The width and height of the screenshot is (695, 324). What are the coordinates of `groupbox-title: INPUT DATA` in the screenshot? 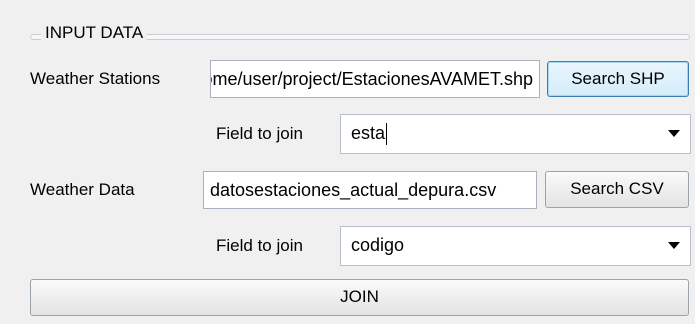 It's located at (94, 33).